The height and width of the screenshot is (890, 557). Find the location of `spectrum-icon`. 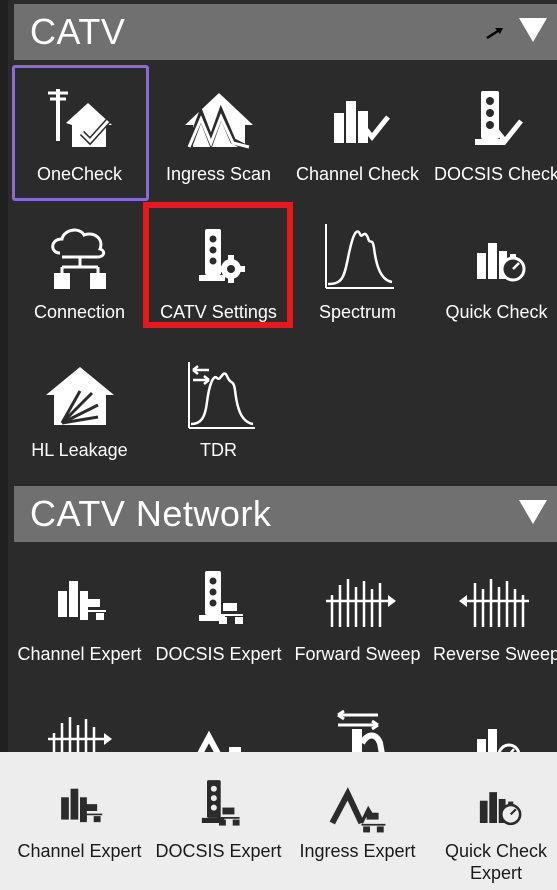

spectrum-icon is located at coordinates (357, 258).